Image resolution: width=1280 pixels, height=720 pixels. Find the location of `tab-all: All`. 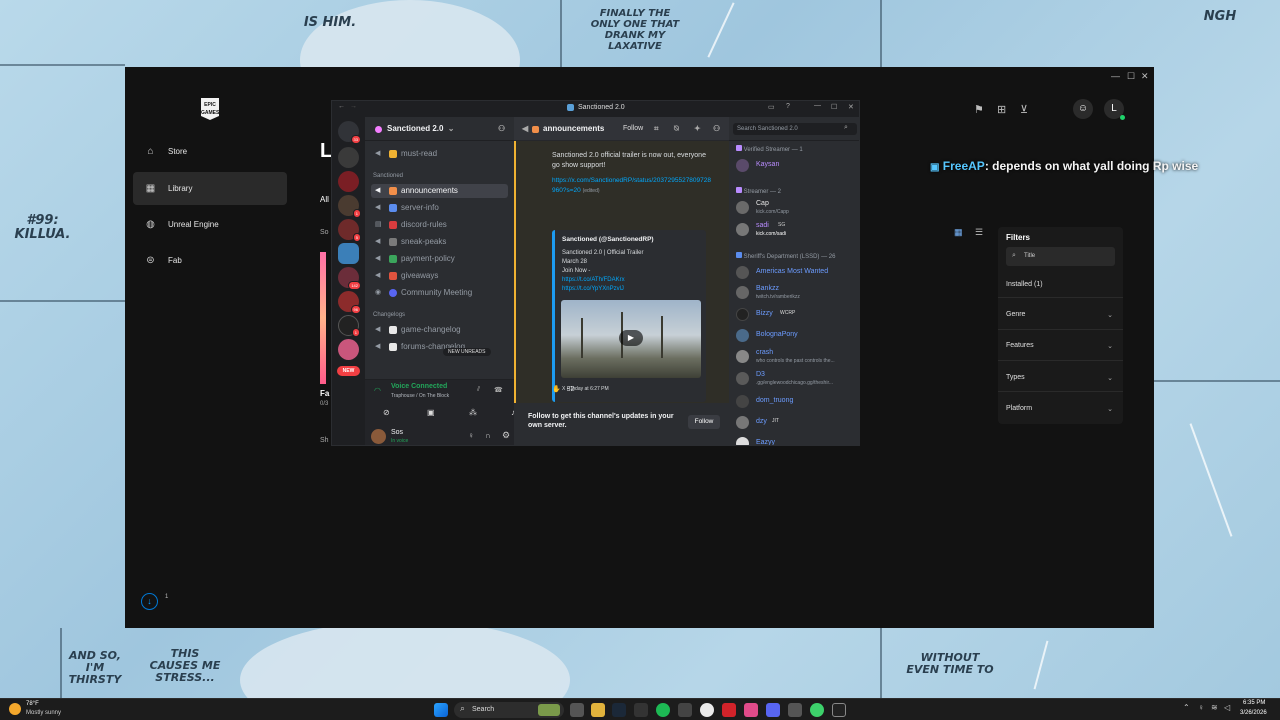

tab-all: All is located at coordinates (324, 199).